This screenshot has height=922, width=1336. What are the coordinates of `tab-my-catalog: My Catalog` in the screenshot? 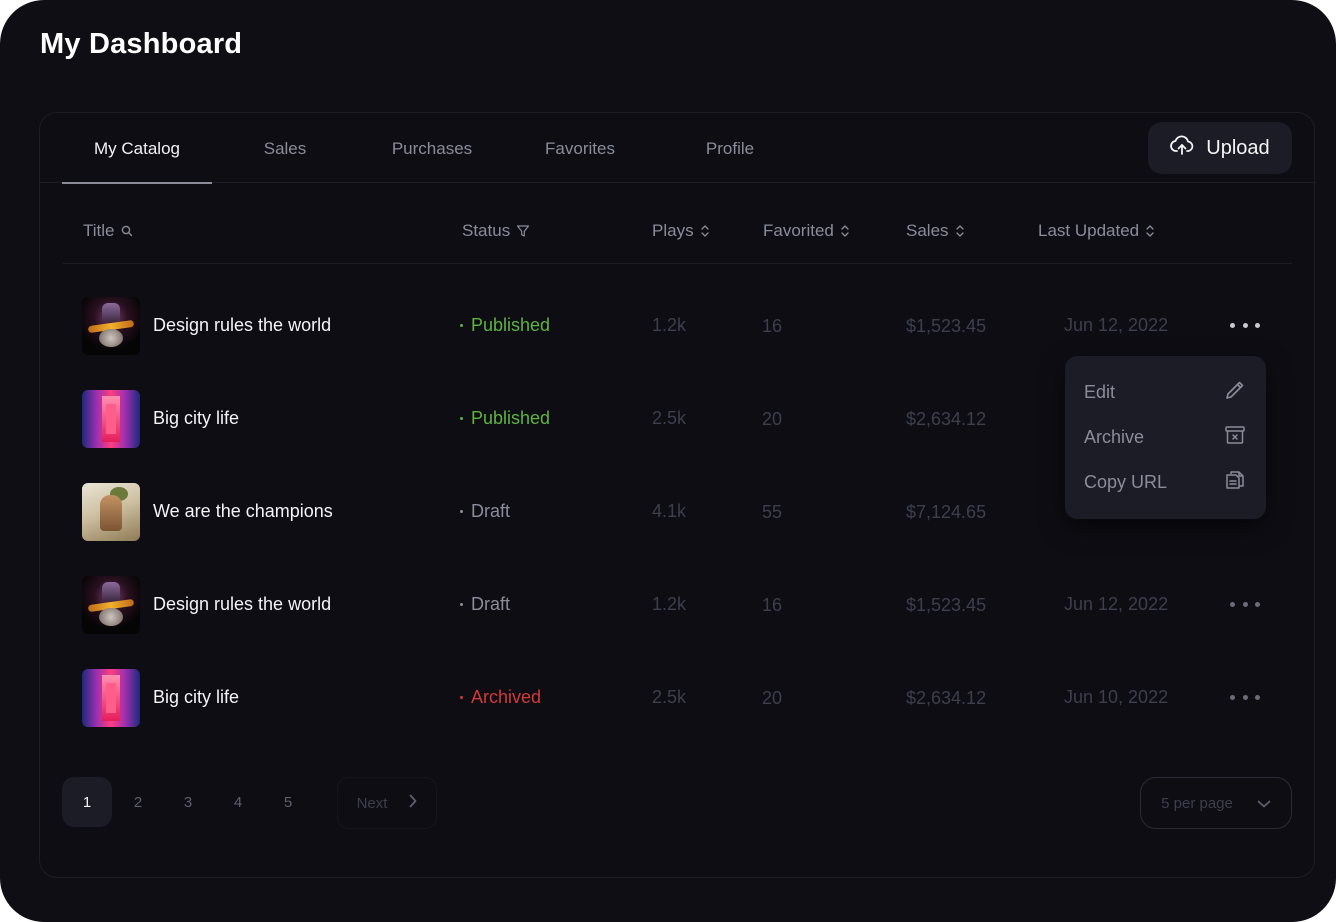 It's located at (137, 148).